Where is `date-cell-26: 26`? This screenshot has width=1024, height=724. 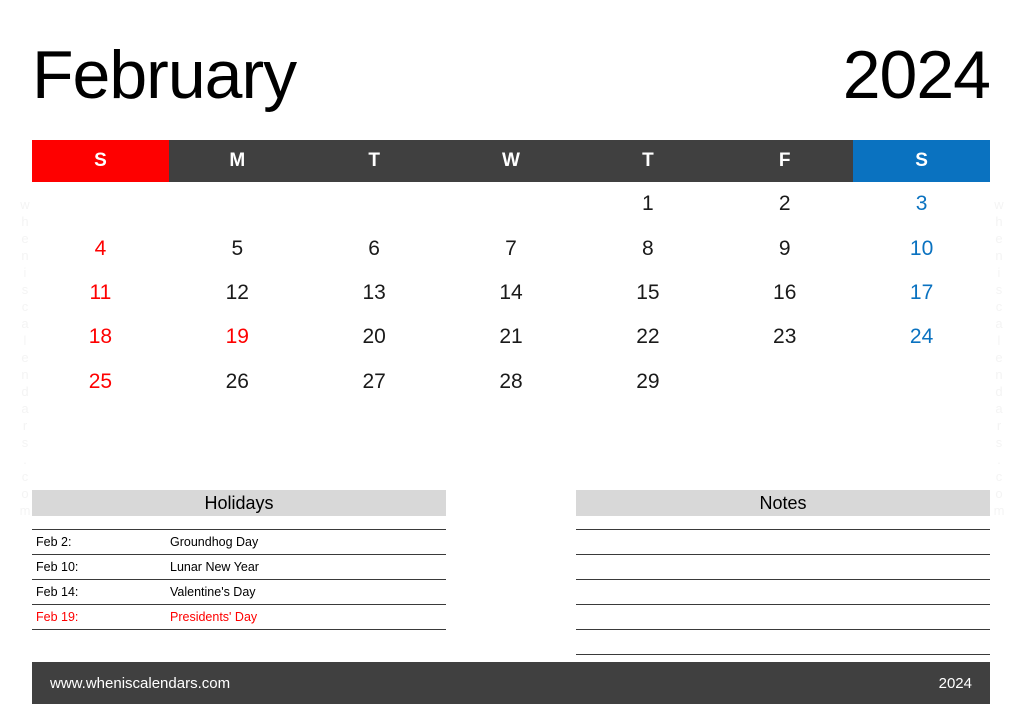
date-cell-26: 26 is located at coordinates (237, 382).